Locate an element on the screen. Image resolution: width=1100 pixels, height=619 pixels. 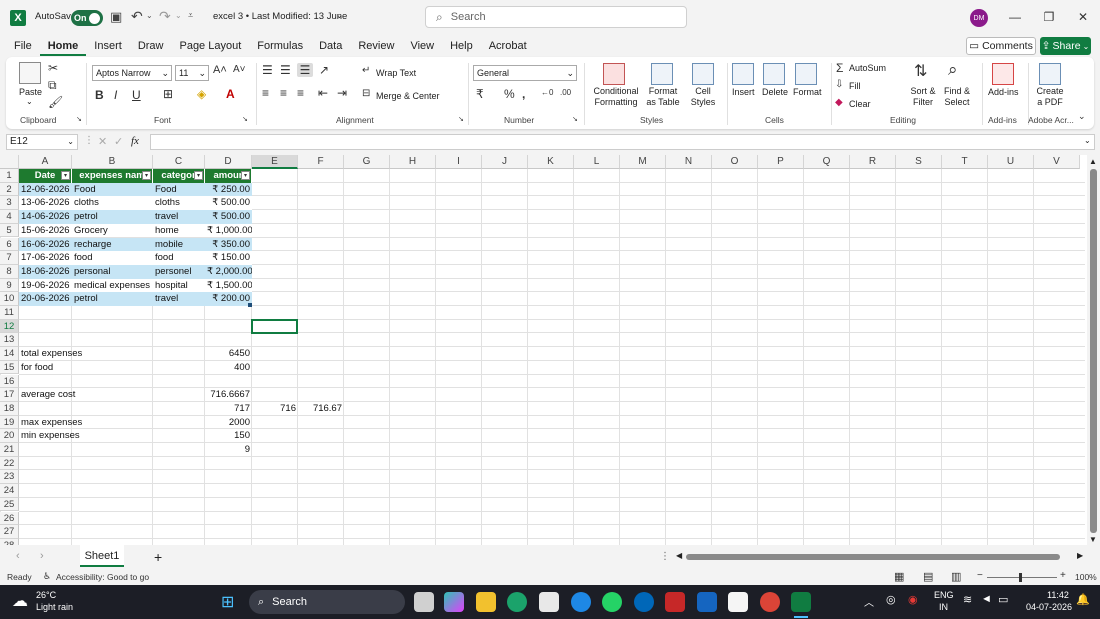
autosave-toggle: On is located at coordinates (87, 18).